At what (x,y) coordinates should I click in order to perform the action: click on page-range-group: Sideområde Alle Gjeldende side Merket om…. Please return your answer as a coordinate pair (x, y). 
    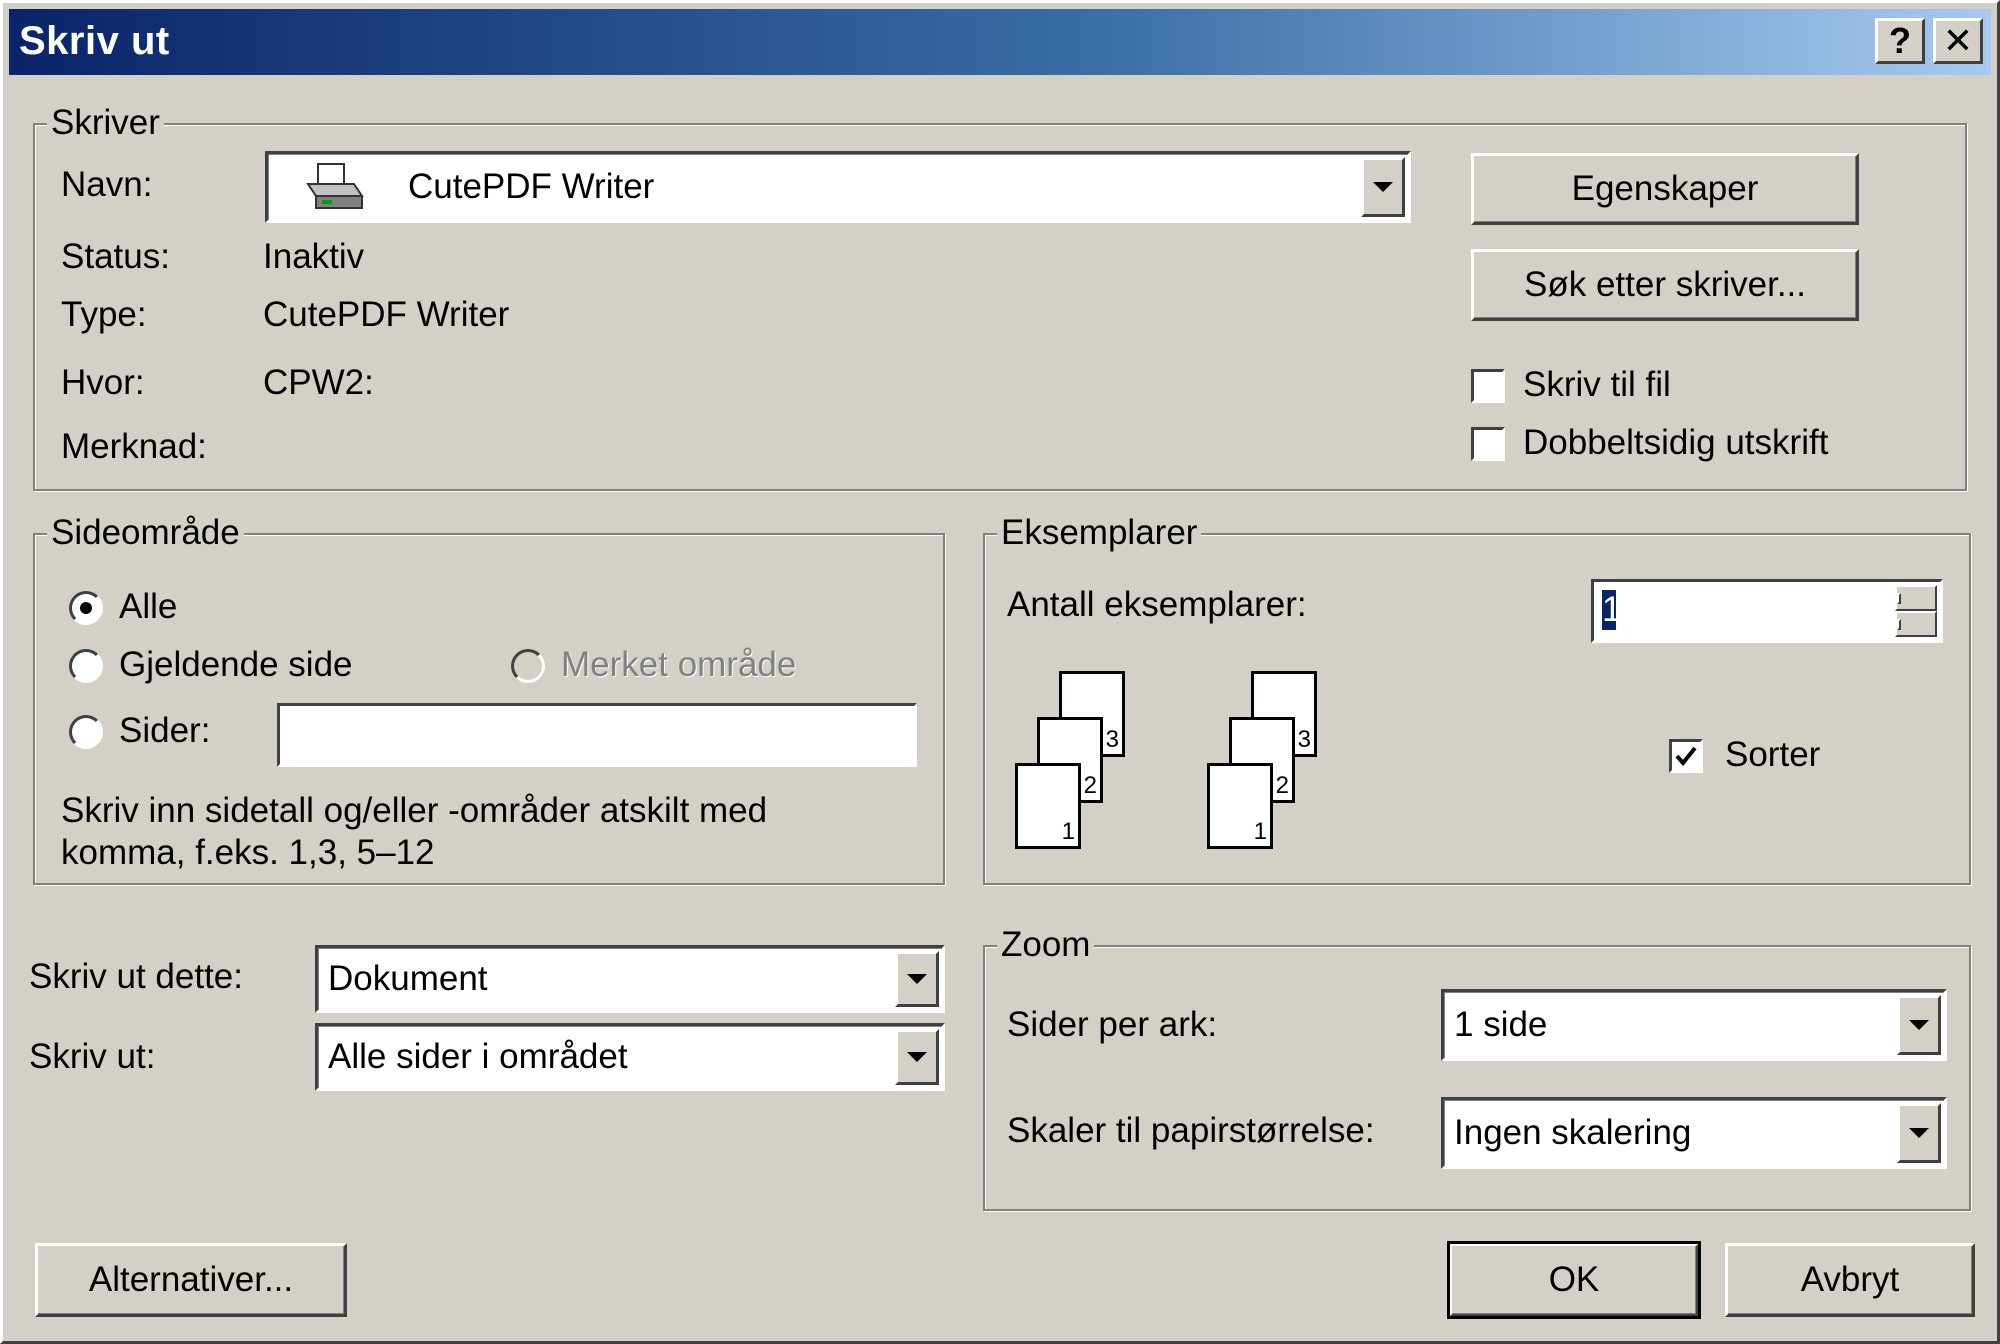
    Looking at the image, I should click on (489, 699).